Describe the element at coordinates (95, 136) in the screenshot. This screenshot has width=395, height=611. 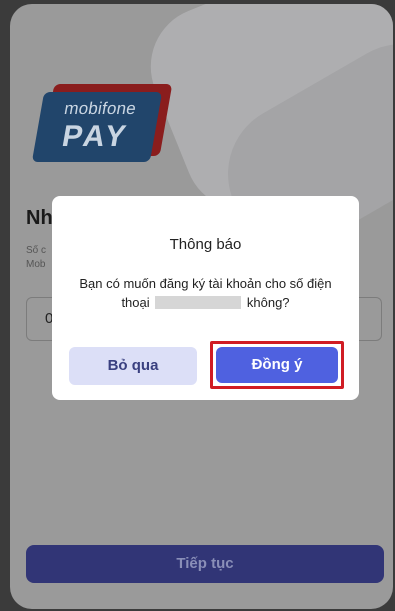
I see `logo-text-pay: PAY` at that location.